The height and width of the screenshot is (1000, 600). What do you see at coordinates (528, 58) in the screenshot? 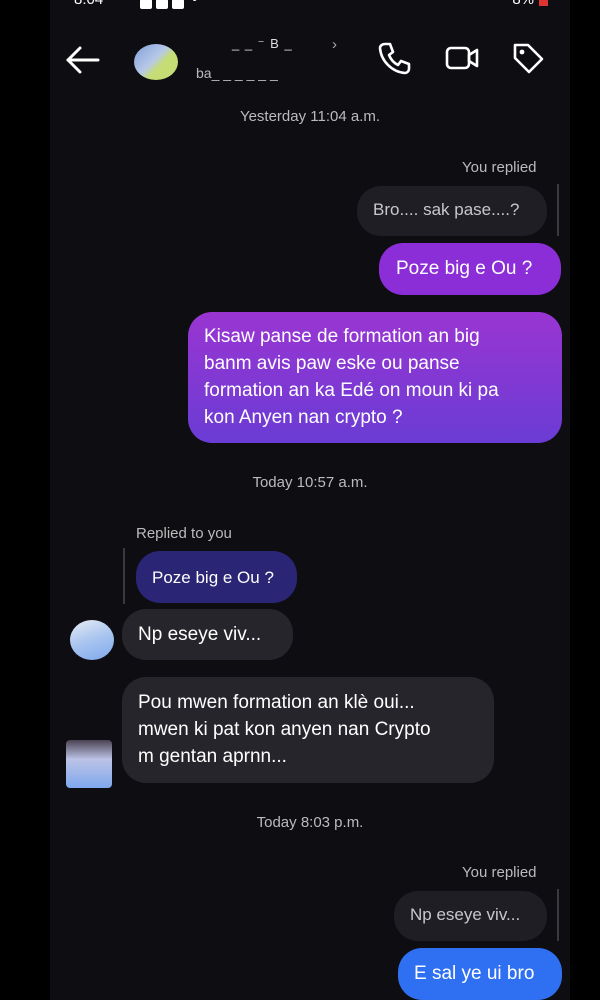
I see `tag-icon` at bounding box center [528, 58].